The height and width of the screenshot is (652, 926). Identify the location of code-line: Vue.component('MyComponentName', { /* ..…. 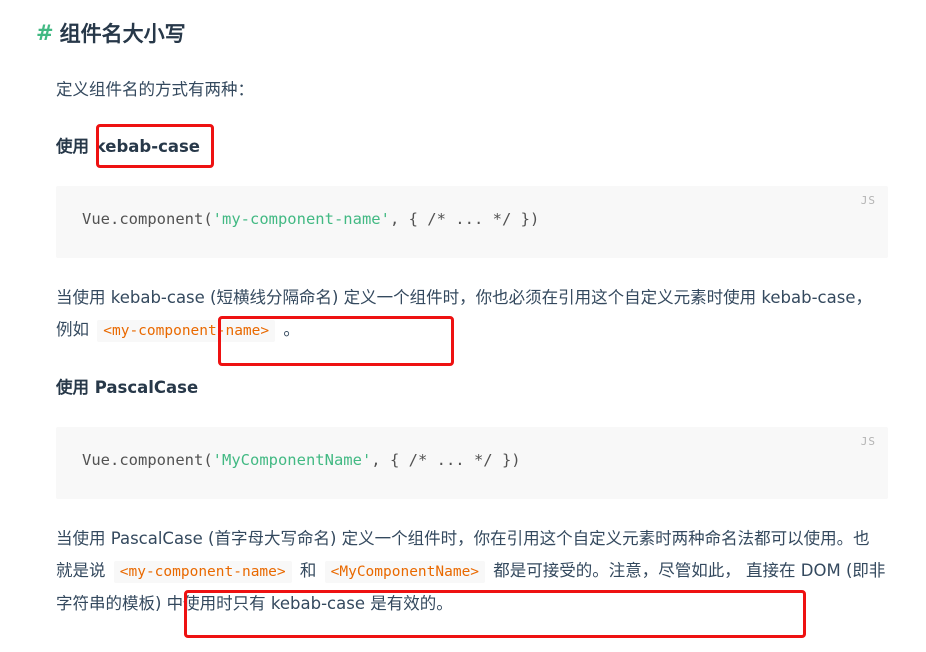
(301, 460).